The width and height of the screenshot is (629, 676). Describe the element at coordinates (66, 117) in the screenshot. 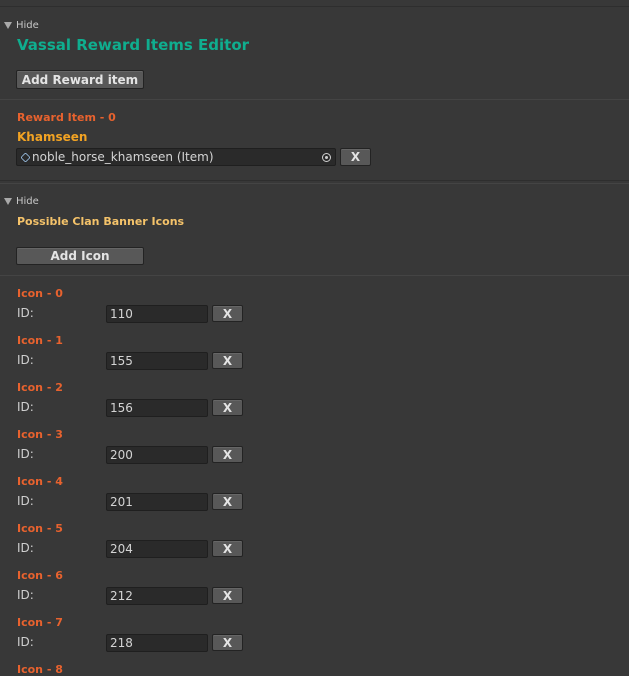

I see `reward-item-header: Reward Item - 0` at that location.